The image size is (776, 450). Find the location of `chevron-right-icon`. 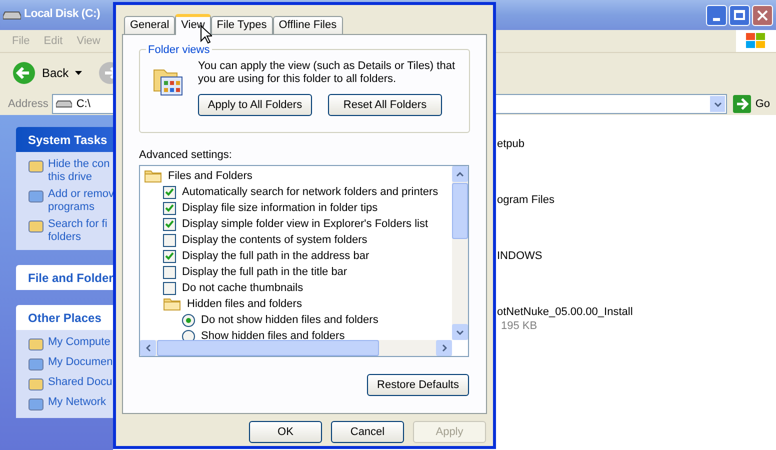

chevron-right-icon is located at coordinates (444, 348).